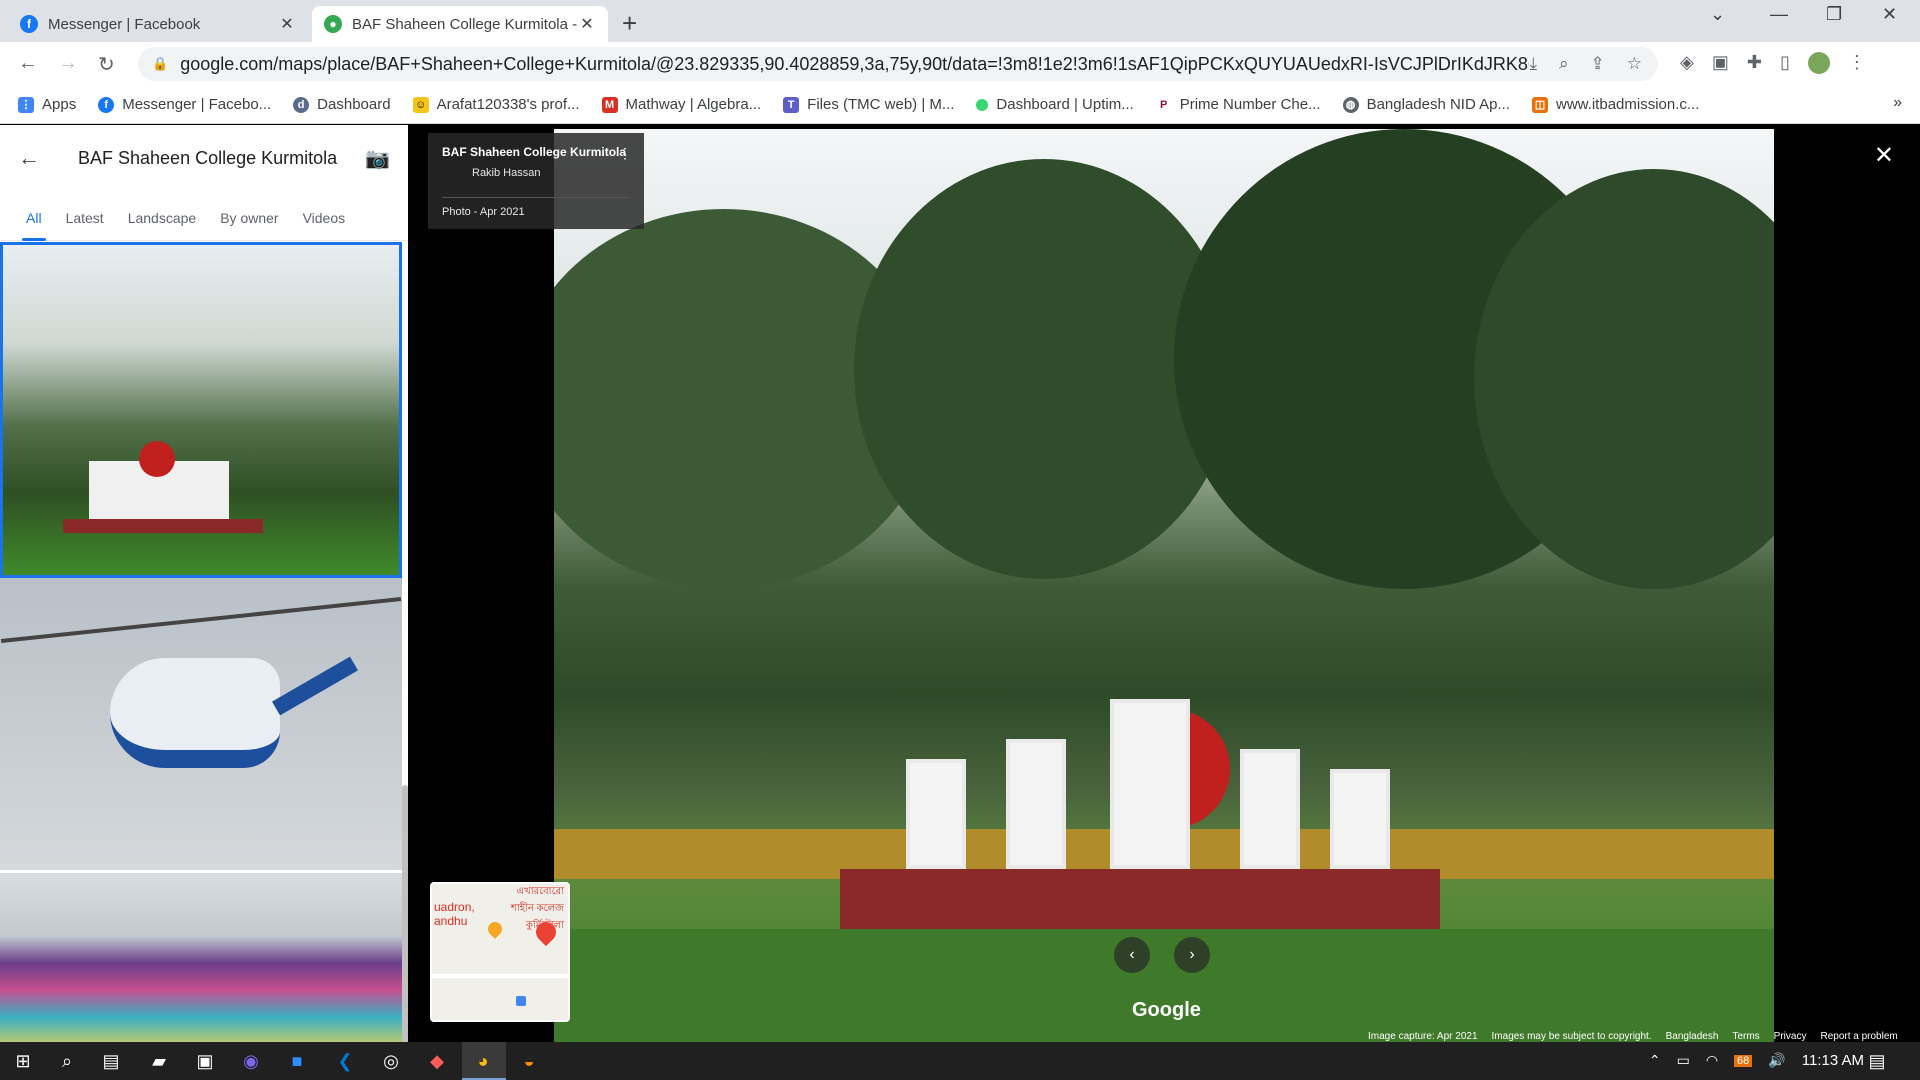 The width and height of the screenshot is (1920, 1080). Describe the element at coordinates (1720, 63) in the screenshot. I see `extension-icon: ▣` at that location.